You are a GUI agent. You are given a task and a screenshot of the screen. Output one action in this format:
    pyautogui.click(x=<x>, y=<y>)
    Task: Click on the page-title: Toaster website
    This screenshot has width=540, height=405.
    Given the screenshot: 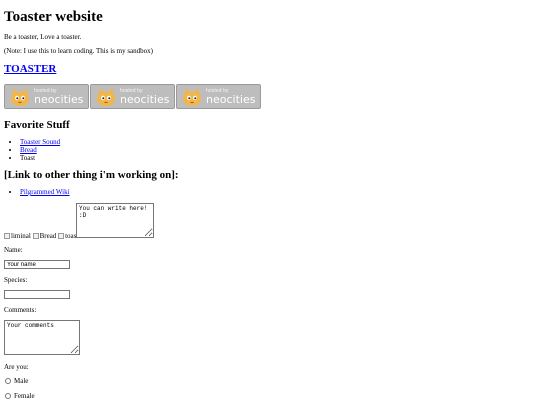 What is the action you would take?
    pyautogui.click(x=53, y=17)
    